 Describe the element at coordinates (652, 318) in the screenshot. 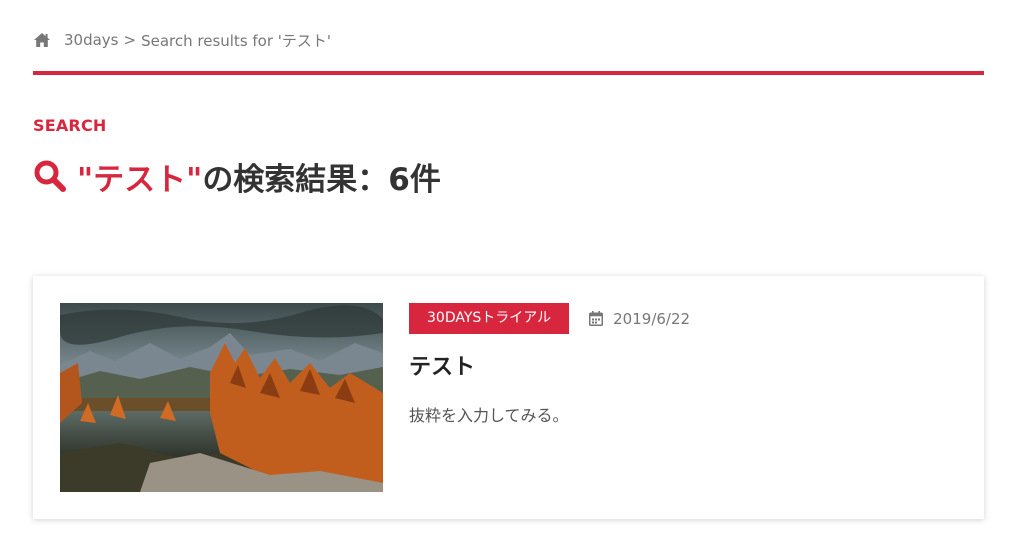

I see `post-date-text: 2019/6/22` at that location.